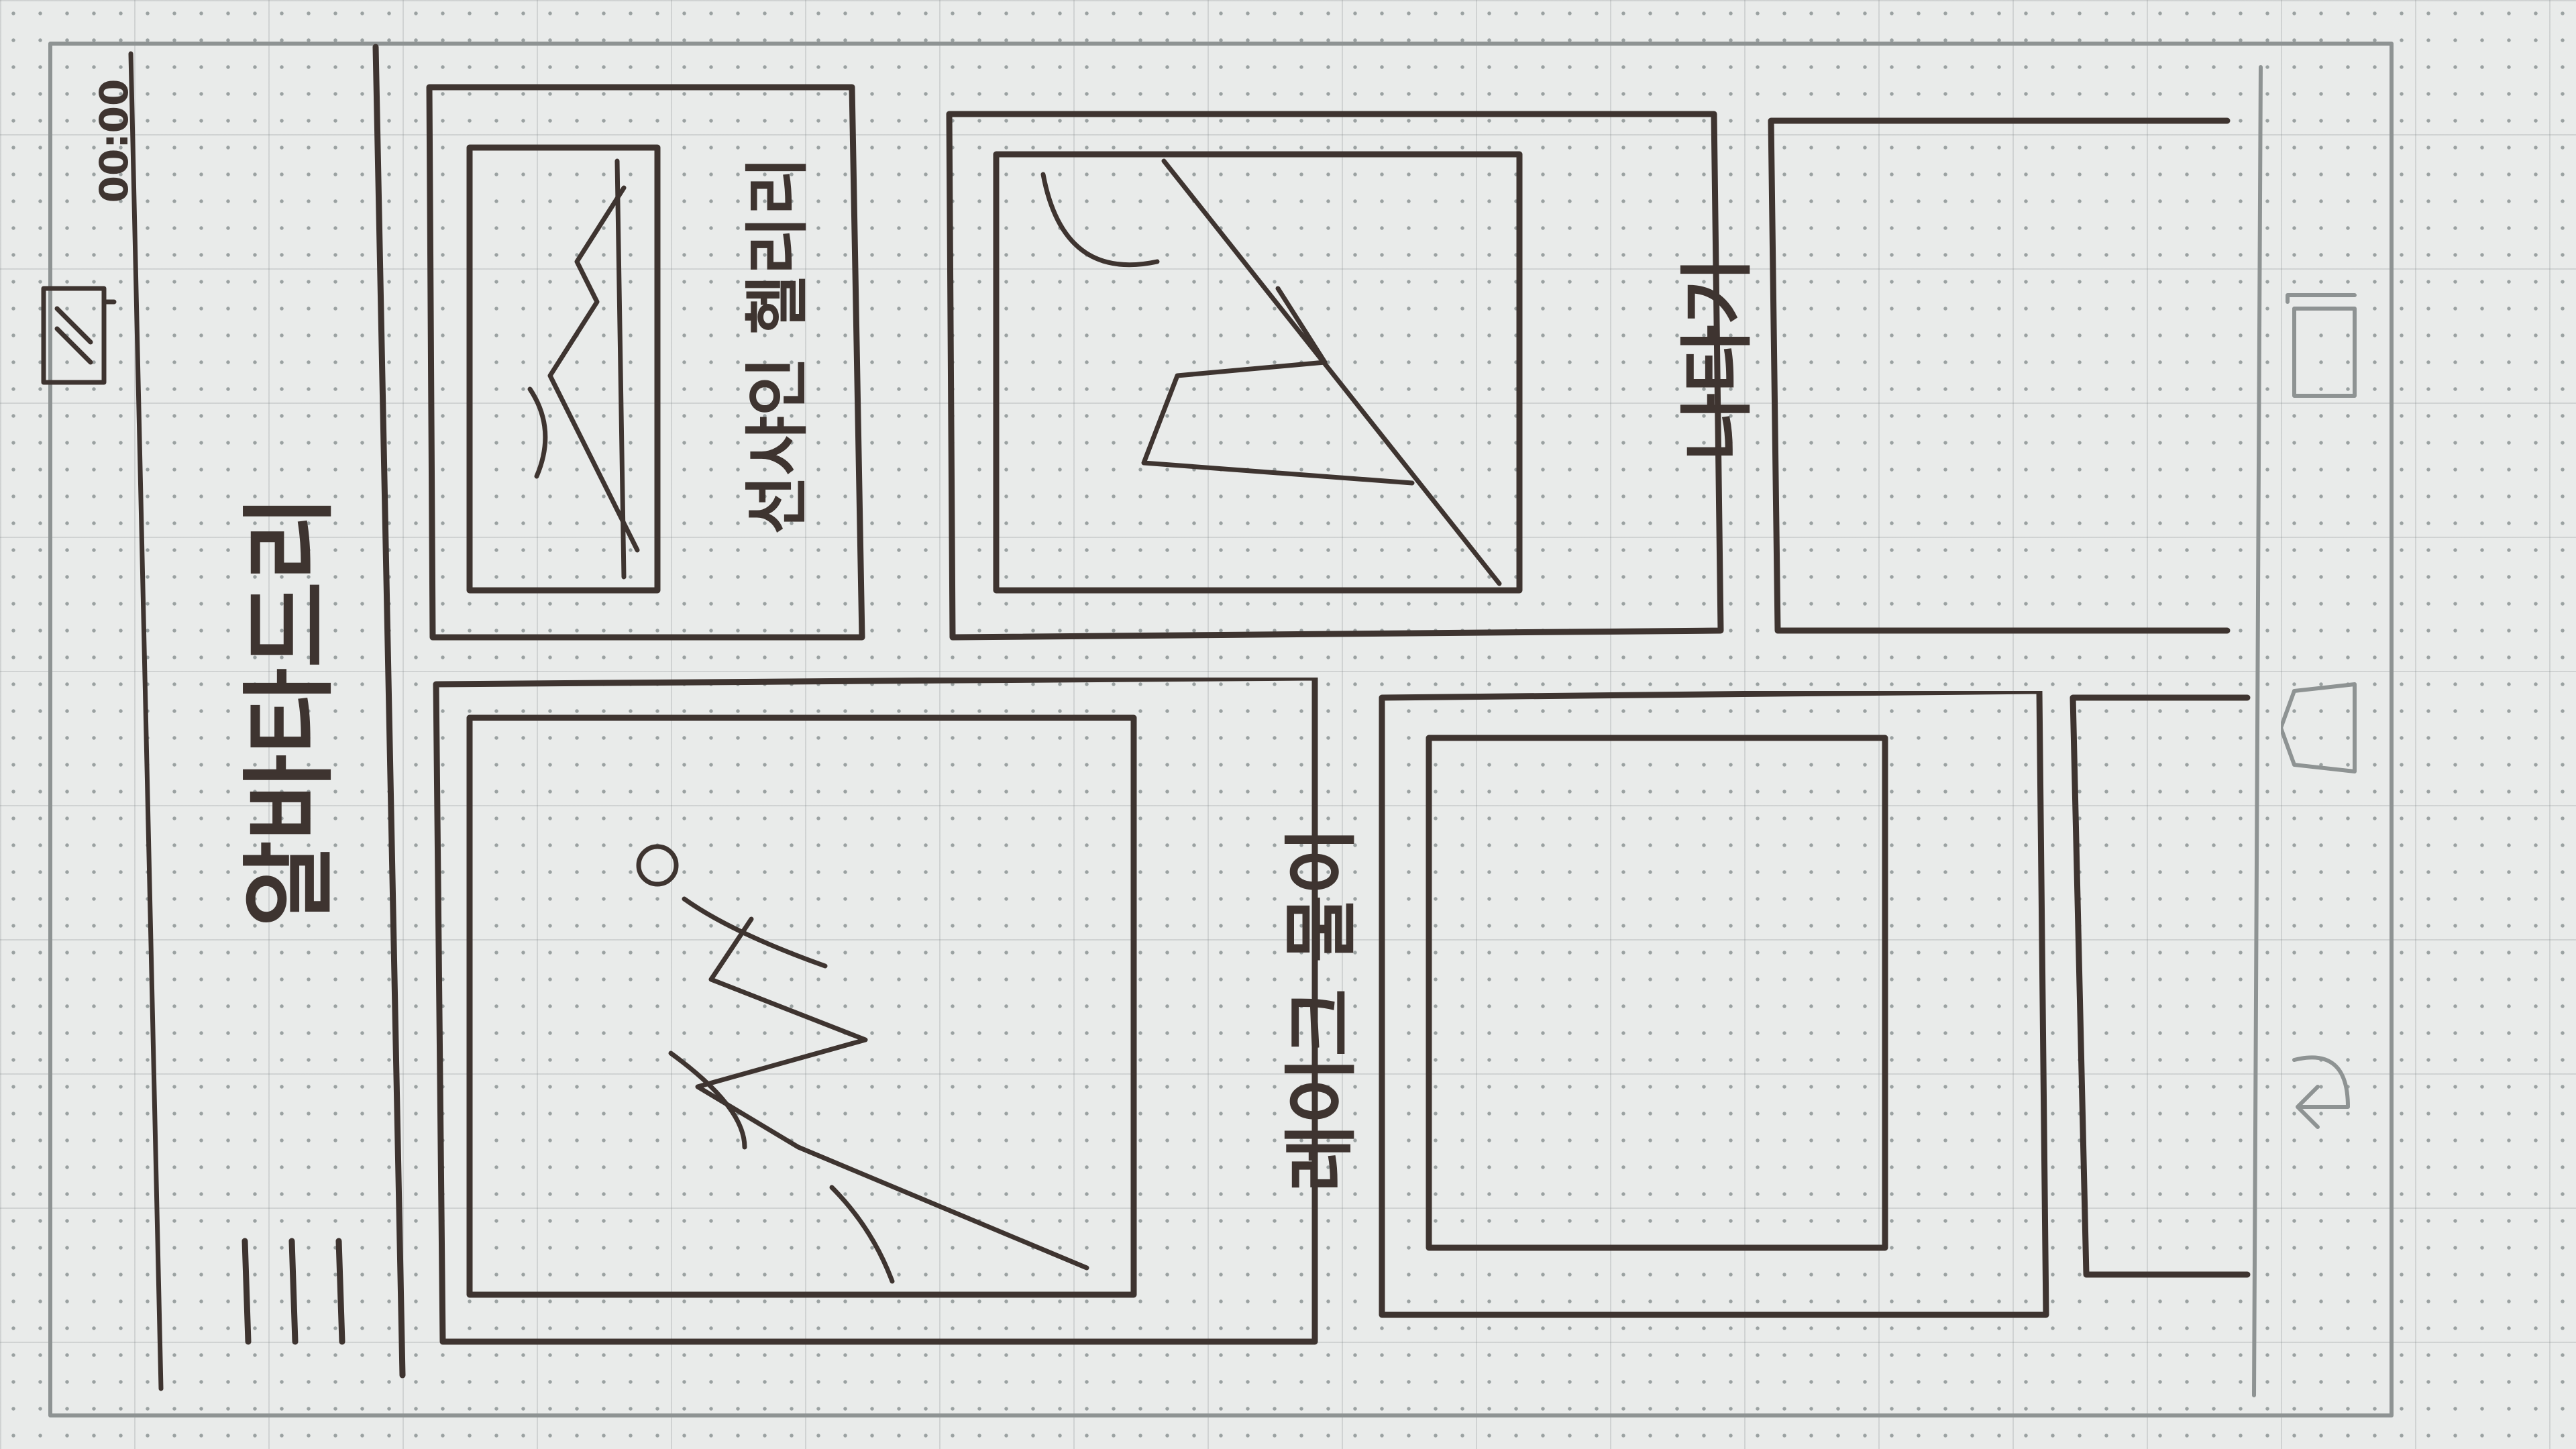 This screenshot has width=2576, height=1449. Describe the element at coordinates (2328, 1100) in the screenshot. I see `back-icon` at that location.